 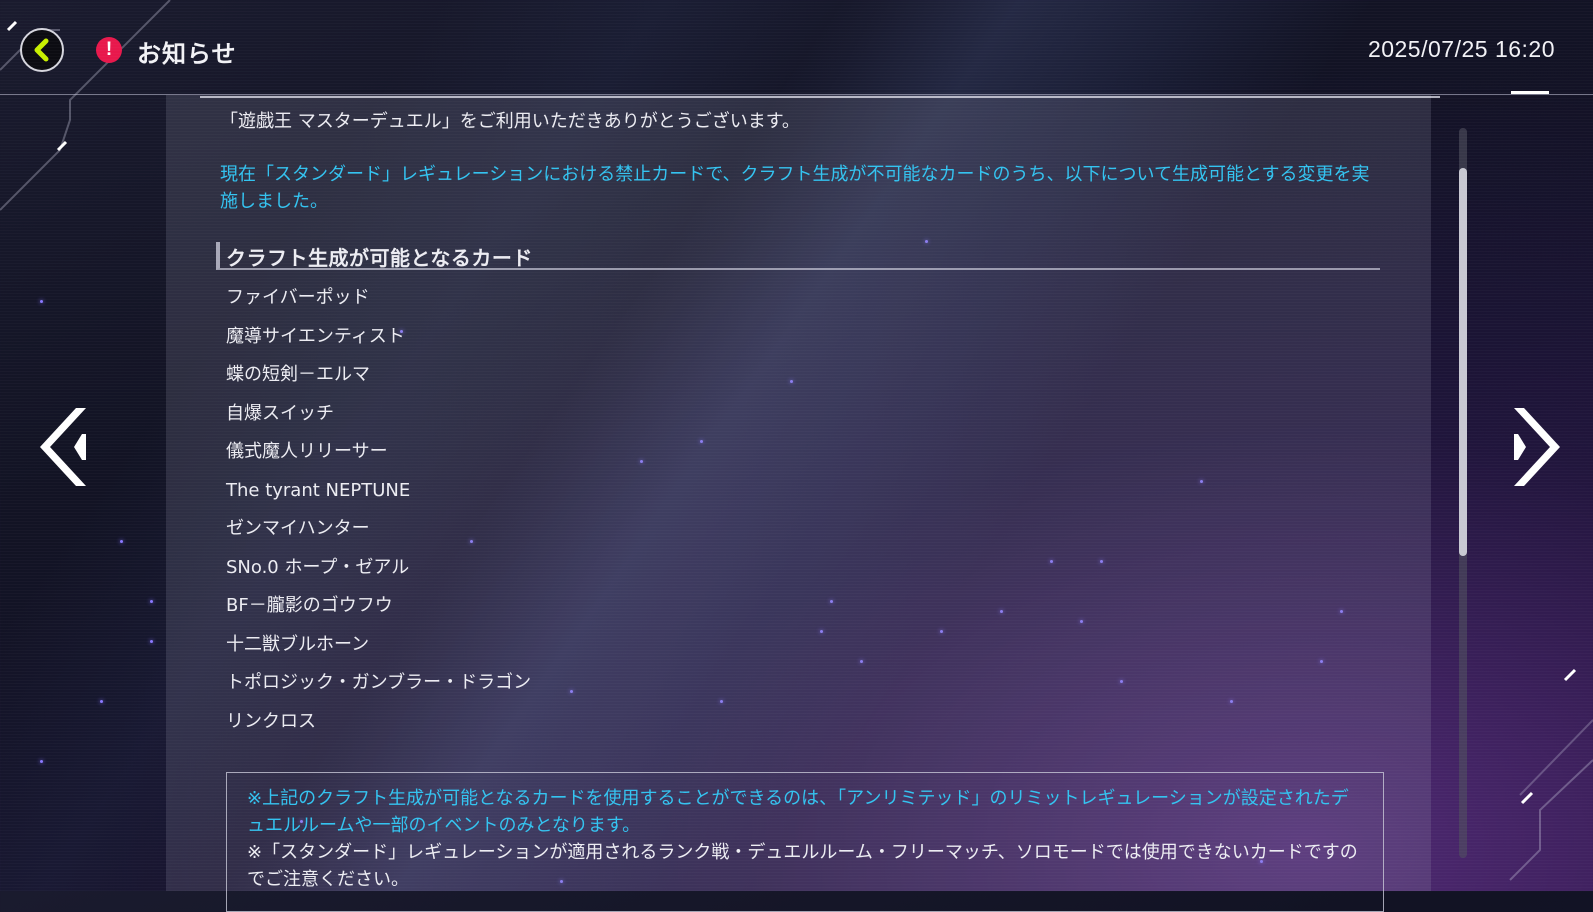 I want to click on card-list-item: SNo.0 ホープ・ゼアル, so click(x=318, y=567).